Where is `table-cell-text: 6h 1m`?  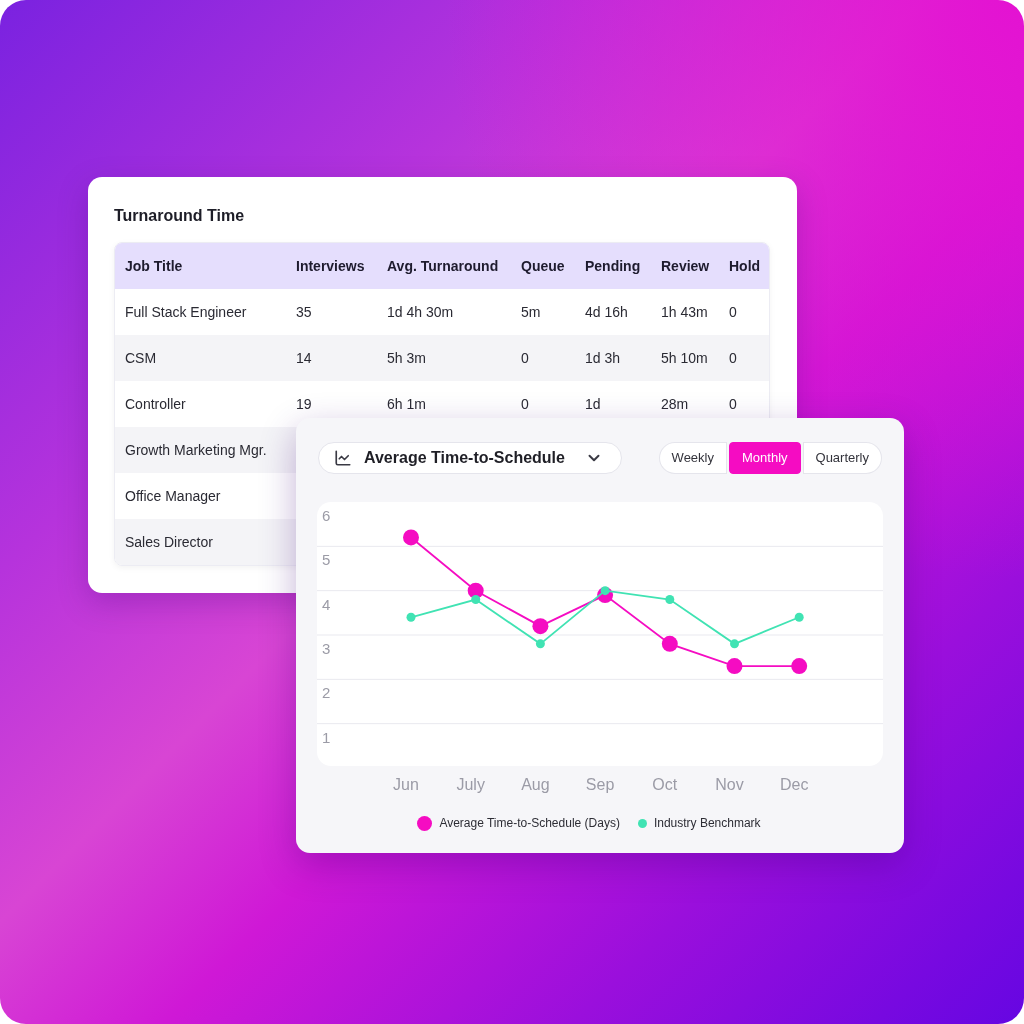 table-cell-text: 6h 1m is located at coordinates (407, 404).